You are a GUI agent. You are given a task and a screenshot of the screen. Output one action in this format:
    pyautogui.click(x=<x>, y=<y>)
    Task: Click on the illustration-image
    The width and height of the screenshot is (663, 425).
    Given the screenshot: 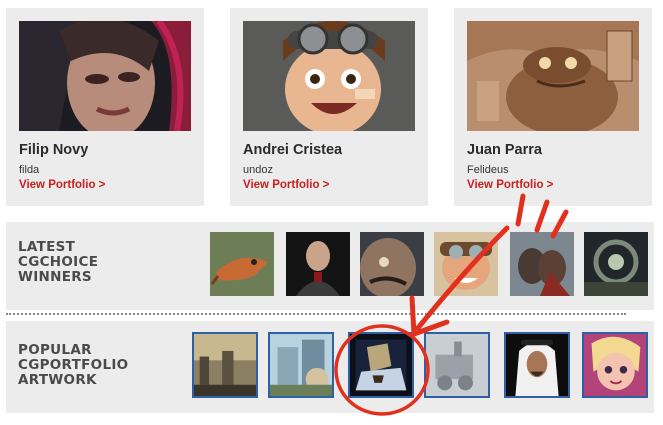 What is the action you would take?
    pyautogui.click(x=553, y=76)
    